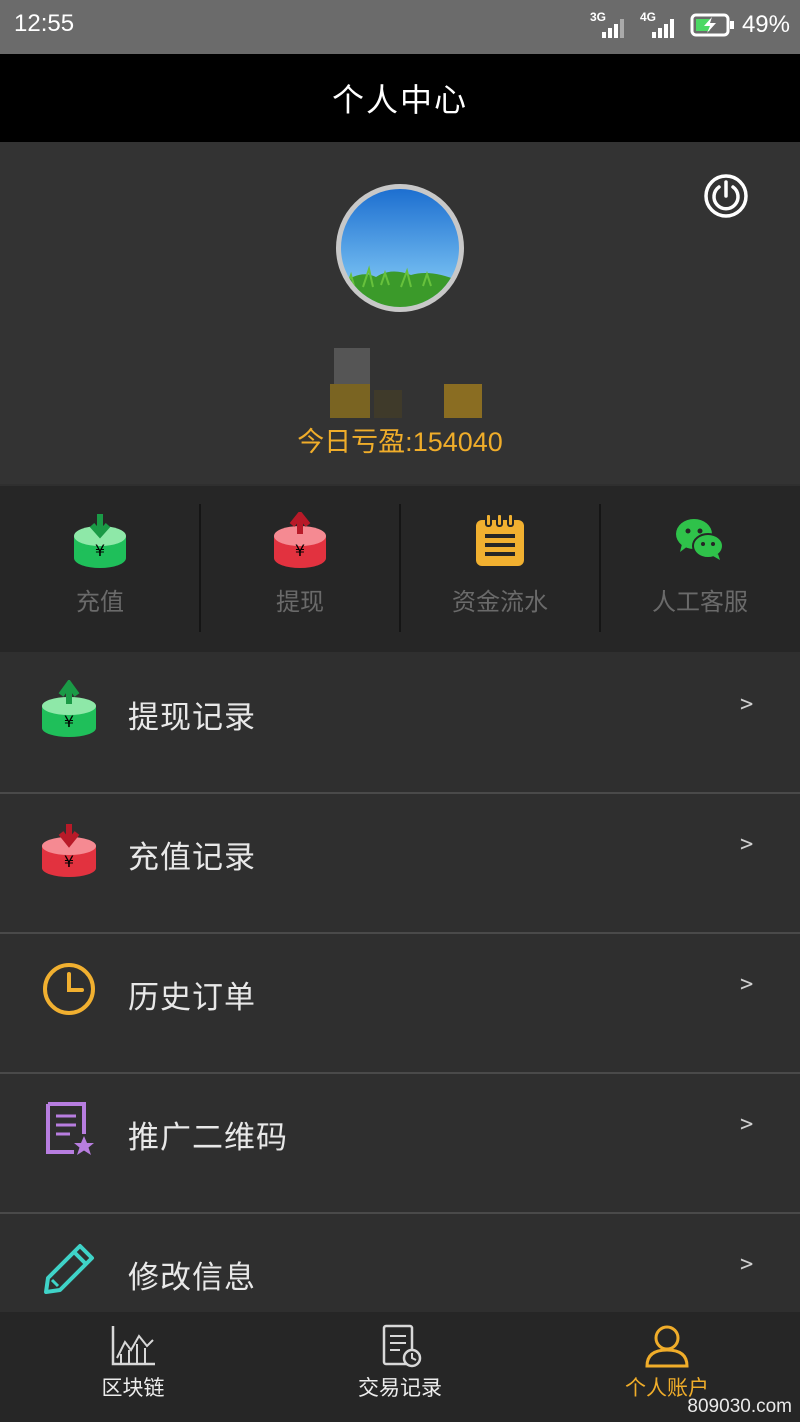 The width and height of the screenshot is (800, 1422). I want to click on menu-item-order-history: 历史订单 >, so click(400, 1004).